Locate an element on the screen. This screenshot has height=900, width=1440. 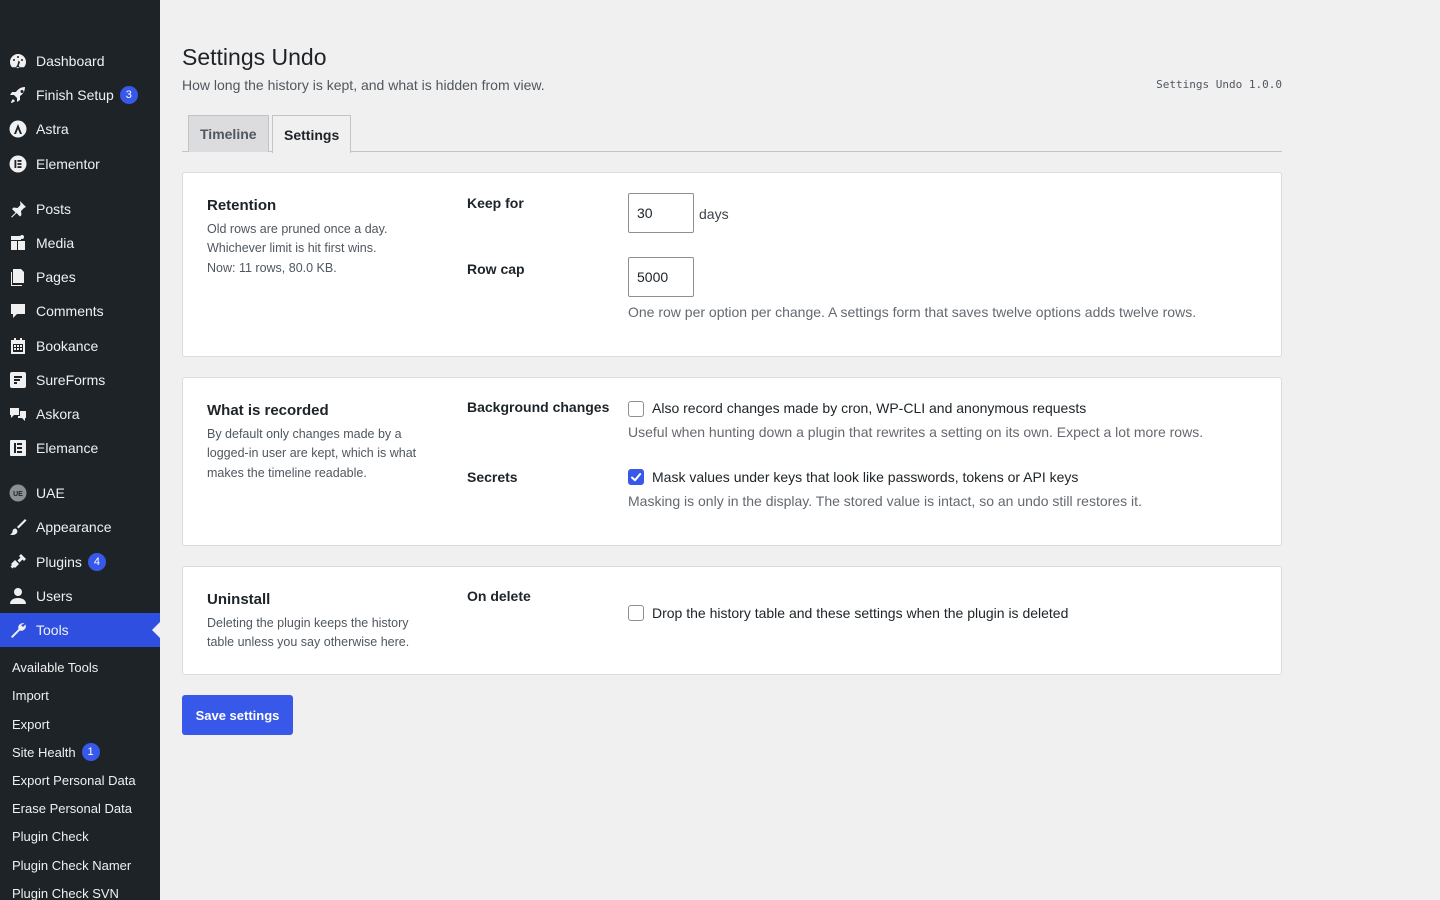
sidebar-item-appearance: Appearance is located at coordinates (80, 527).